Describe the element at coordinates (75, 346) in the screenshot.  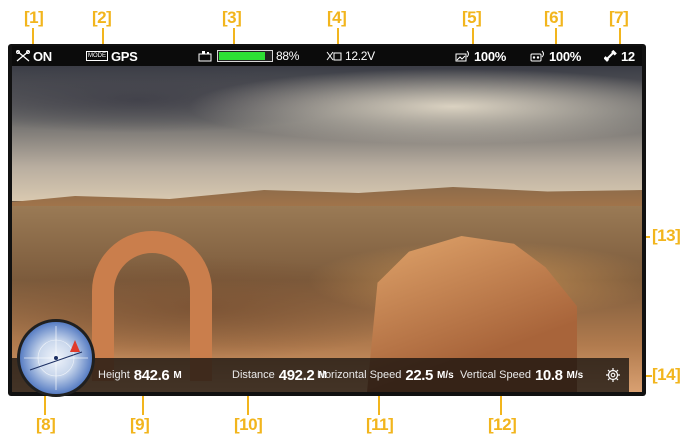
I see `aircraft-heading-marker` at that location.